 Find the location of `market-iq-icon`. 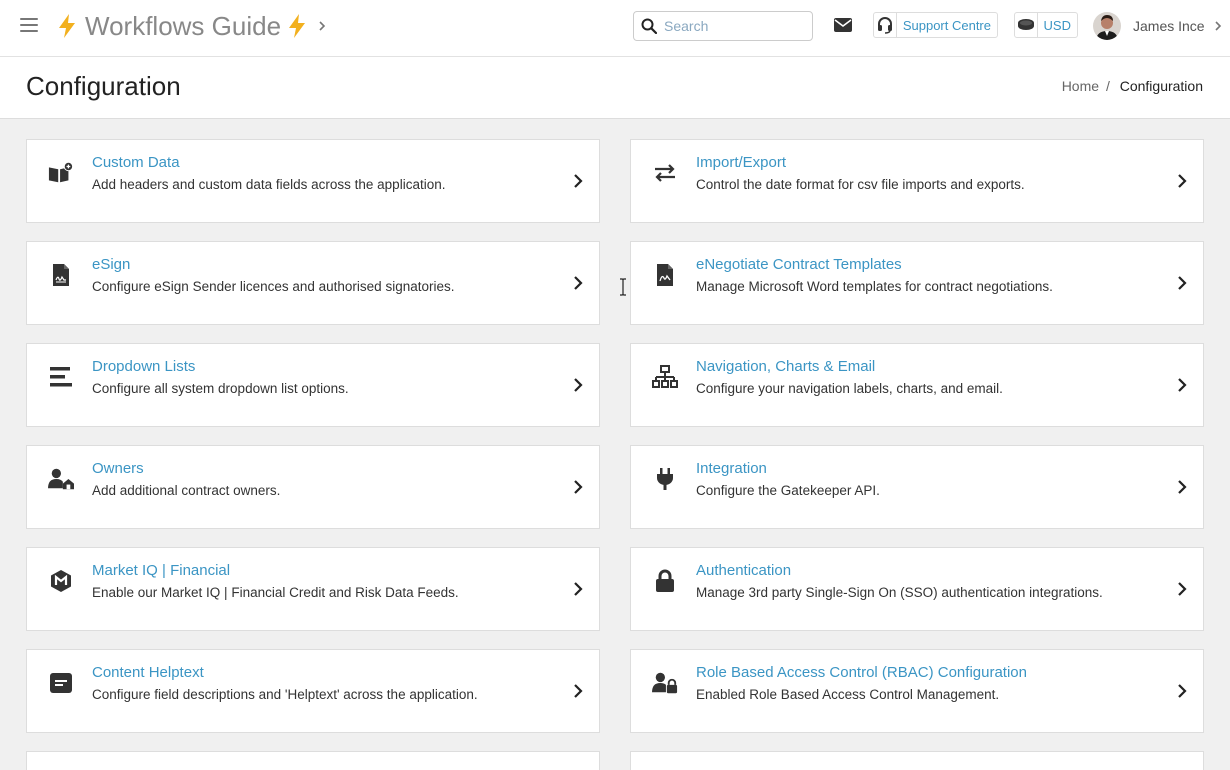

market-iq-icon is located at coordinates (61, 581).